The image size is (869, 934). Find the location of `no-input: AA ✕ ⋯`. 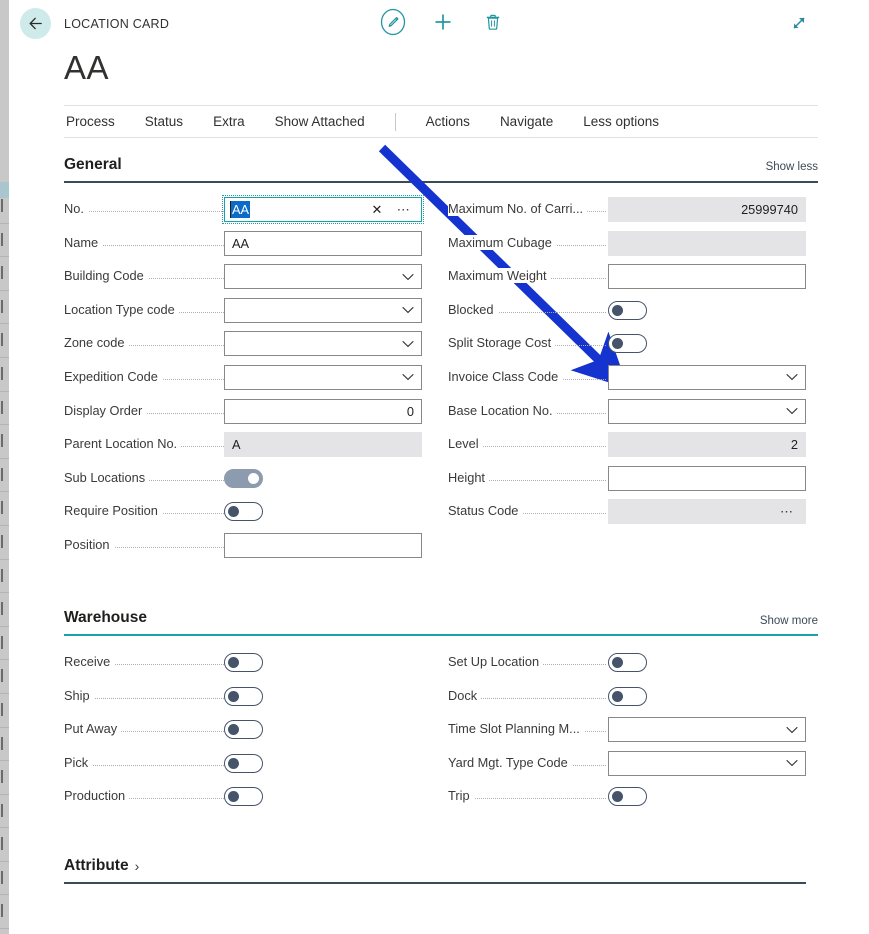

no-input: AA ✕ ⋯ is located at coordinates (323, 209).